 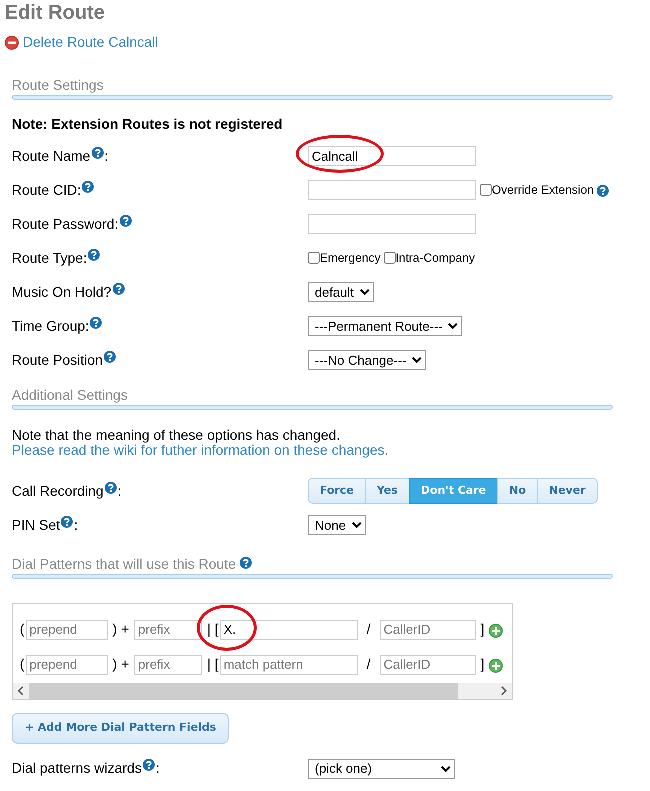 What do you see at coordinates (453, 491) in the screenshot?
I see `toggle-button: Don't Care` at bounding box center [453, 491].